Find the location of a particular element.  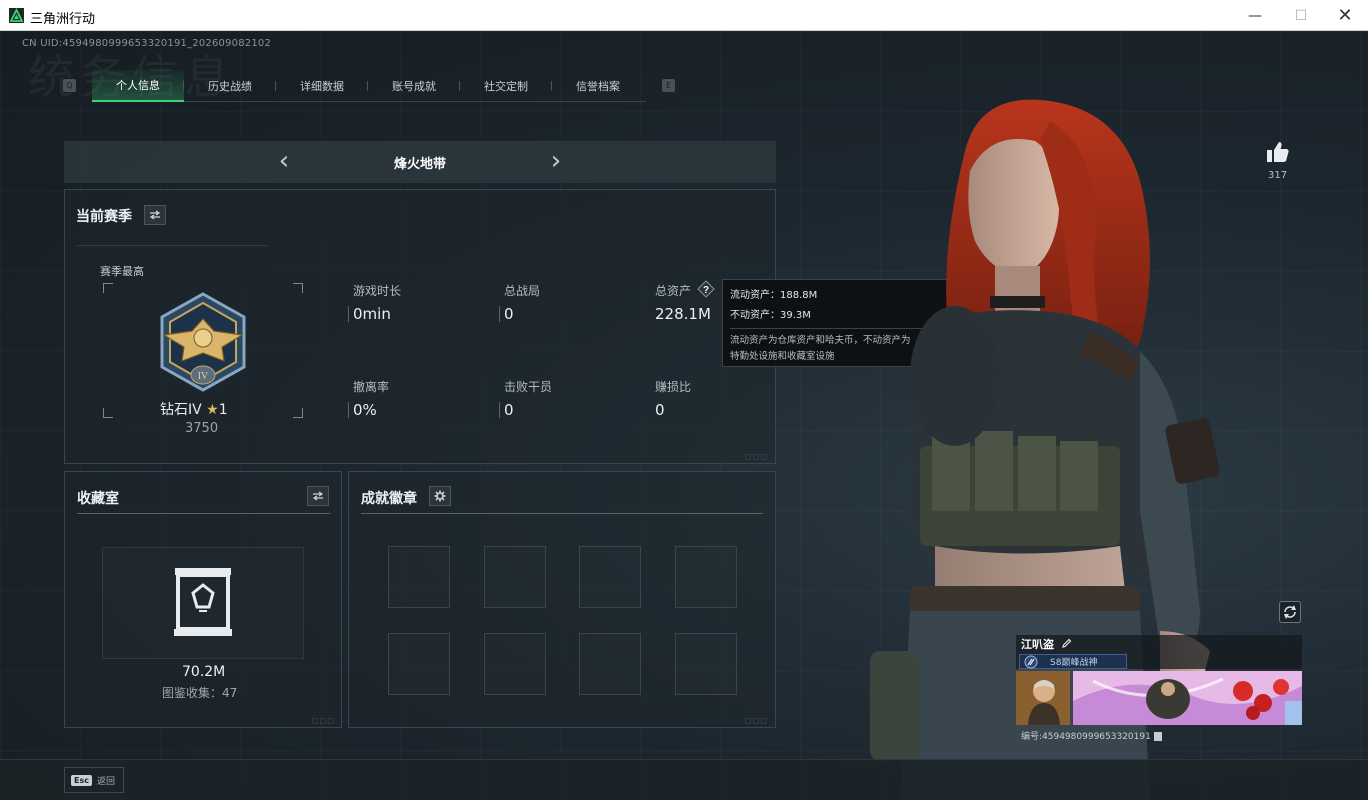

rank-info: 钻石IV ★1 is located at coordinates (194, 409).